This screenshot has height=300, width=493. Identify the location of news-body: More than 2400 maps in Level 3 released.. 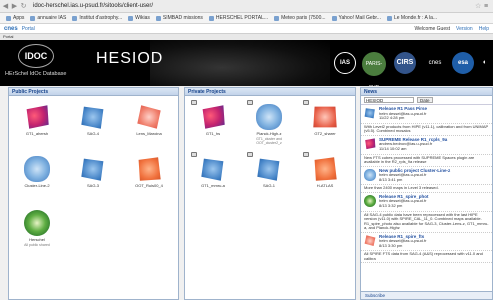
(426, 189).